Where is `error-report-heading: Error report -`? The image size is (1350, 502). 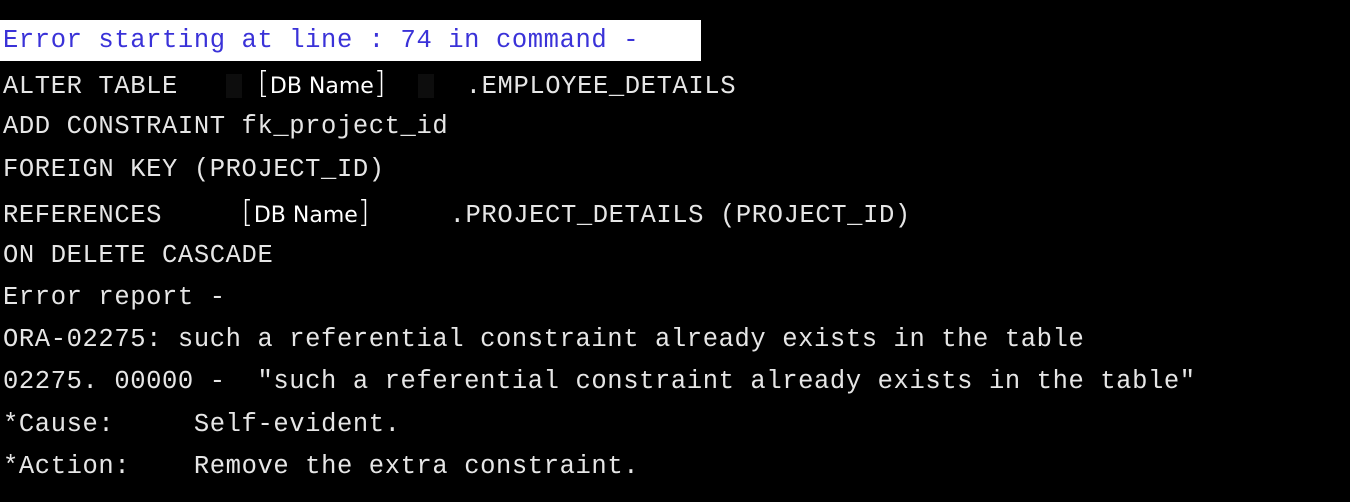 error-report-heading: Error report - is located at coordinates (114, 297).